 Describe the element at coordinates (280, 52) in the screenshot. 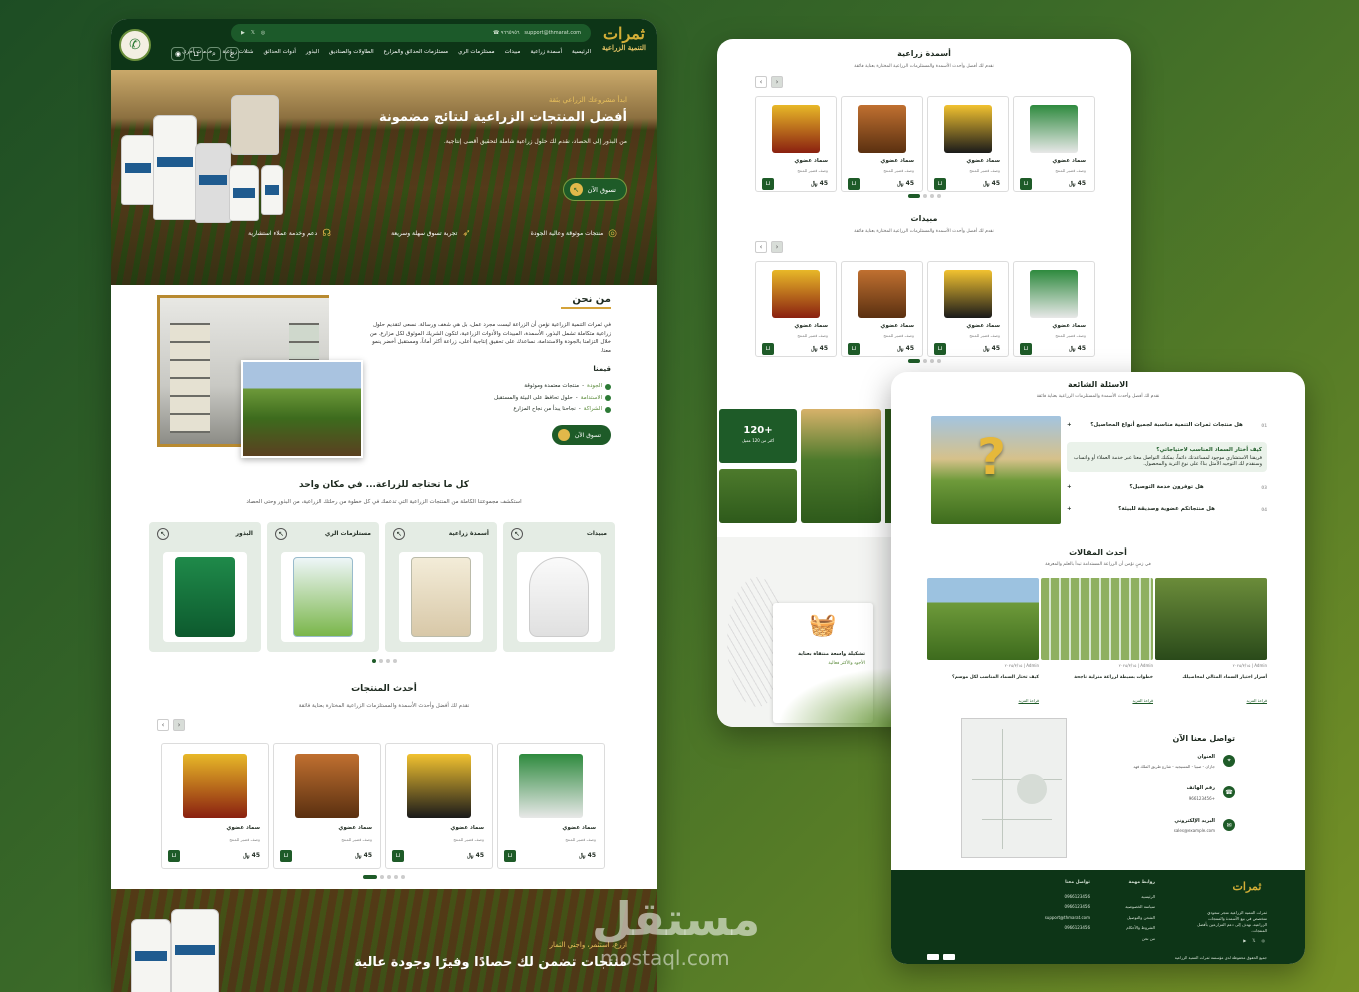

I see `nav-item-tools: أدوات الحدائق` at that location.